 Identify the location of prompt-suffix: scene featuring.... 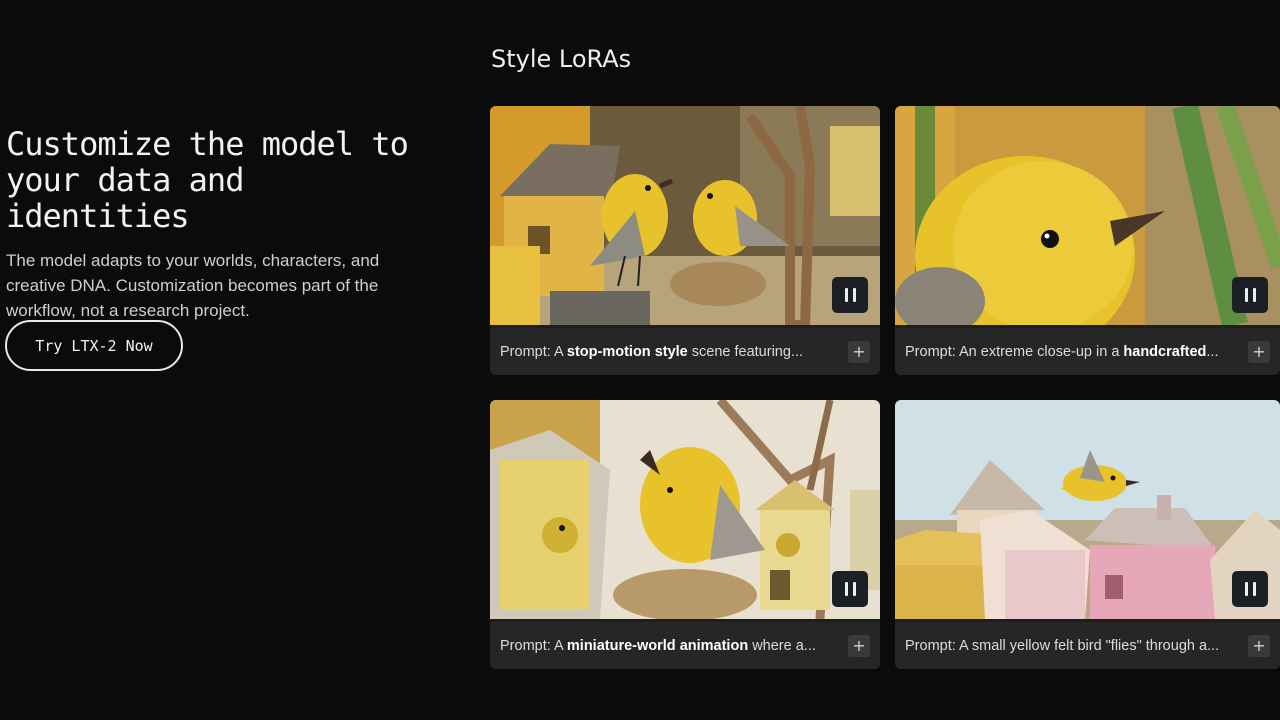
(745, 351).